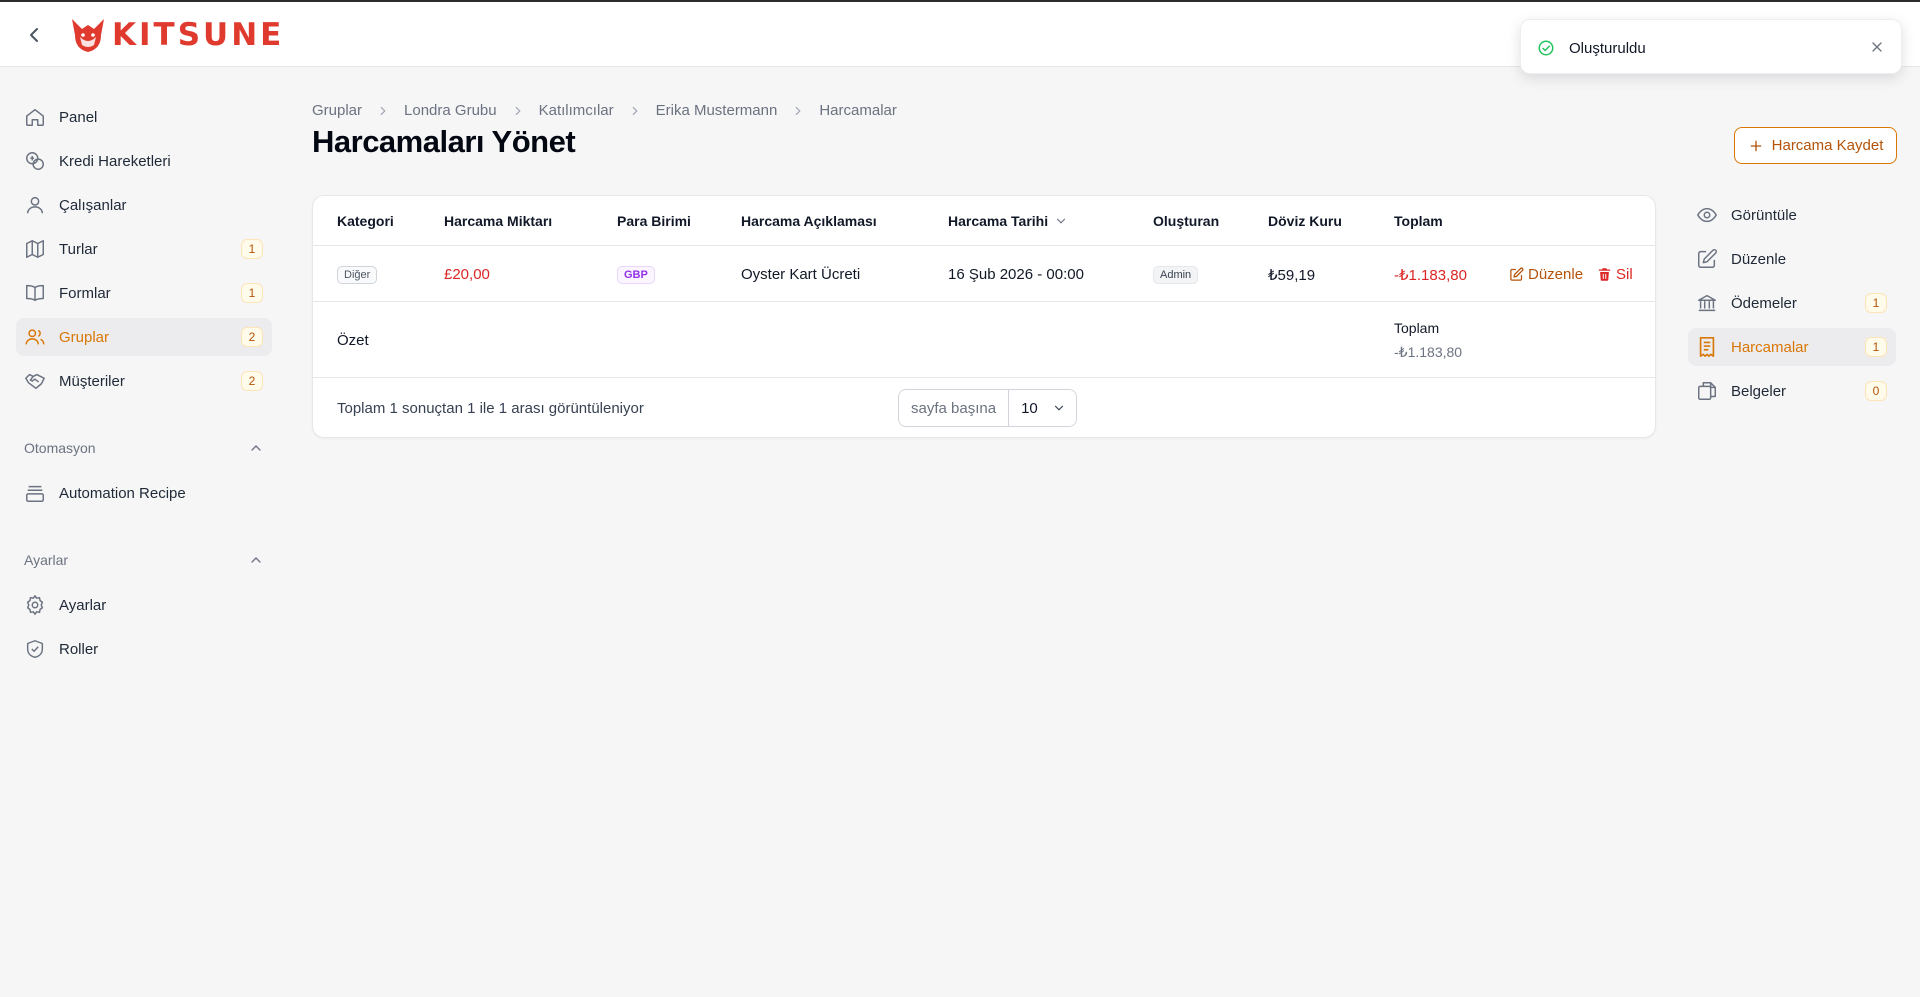  Describe the element at coordinates (144, 560) in the screenshot. I see `sidebar-group-ayarlar: Ayarlar` at that location.